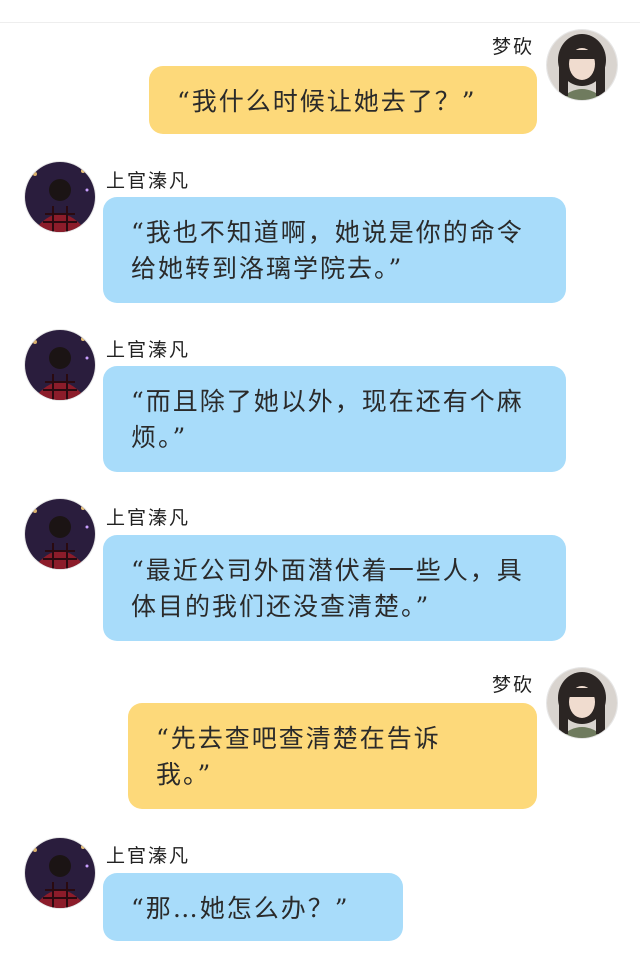 The width and height of the screenshot is (640, 968). Describe the element at coordinates (253, 907) in the screenshot. I see `message-bubble: “那…她怎么办？”` at that location.